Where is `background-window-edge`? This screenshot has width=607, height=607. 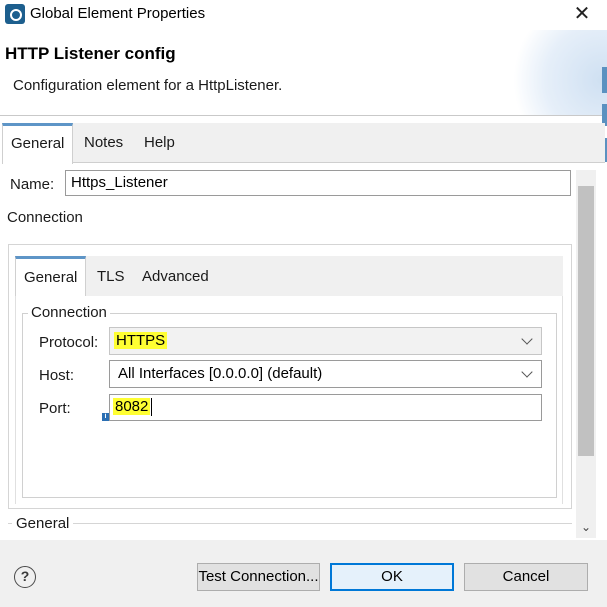 background-window-edge is located at coordinates (604, 80).